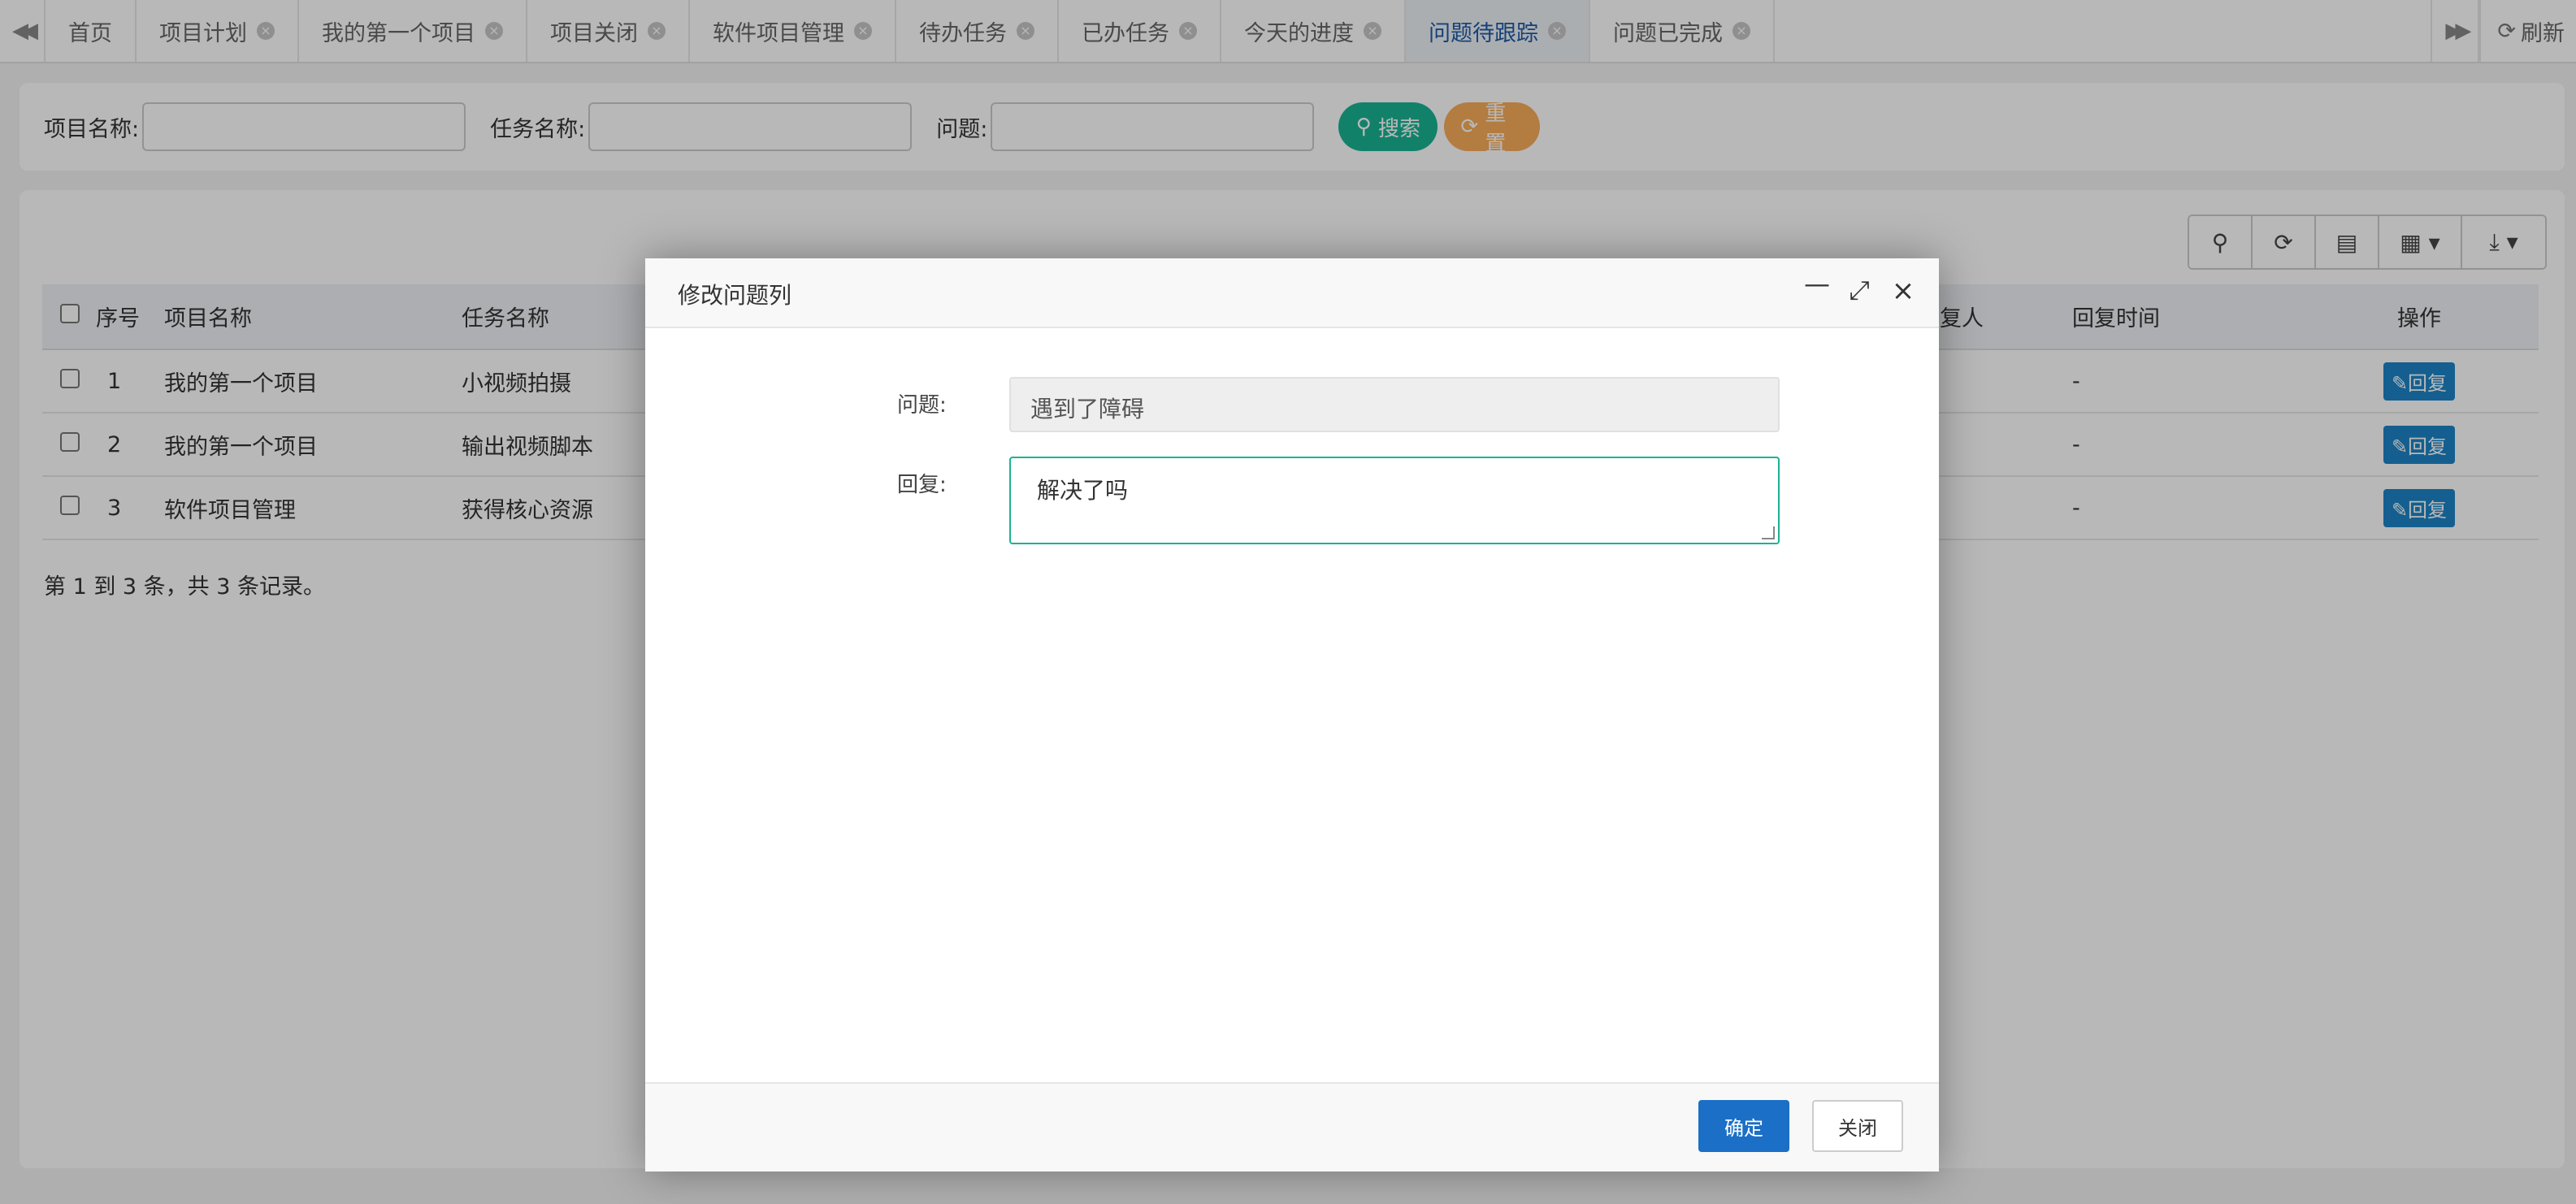 This screenshot has width=2576, height=1204. Describe the element at coordinates (1292, 293) in the screenshot. I see `dialog-header: 修改问题列 — ⤢ ×` at that location.